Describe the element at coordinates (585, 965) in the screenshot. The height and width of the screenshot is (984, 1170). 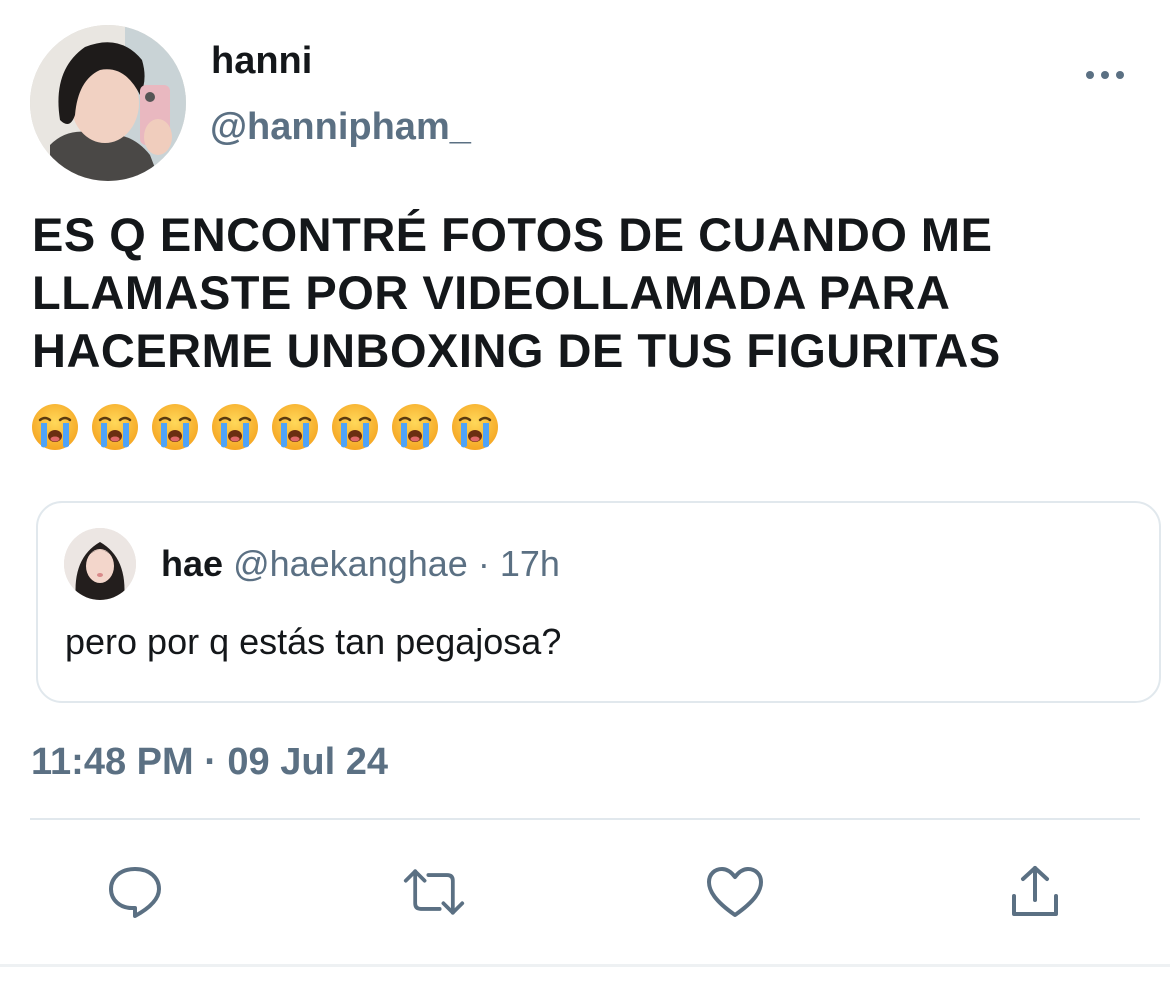
I see `bottom-divider` at that location.